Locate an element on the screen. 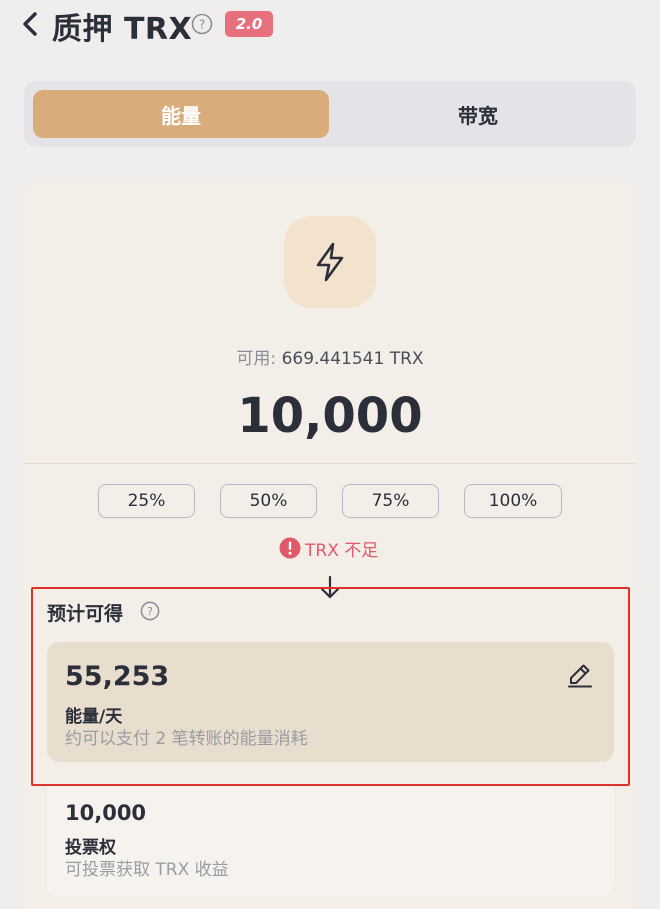 This screenshot has height=909, width=660. percent-button-75: 75% is located at coordinates (390, 501).